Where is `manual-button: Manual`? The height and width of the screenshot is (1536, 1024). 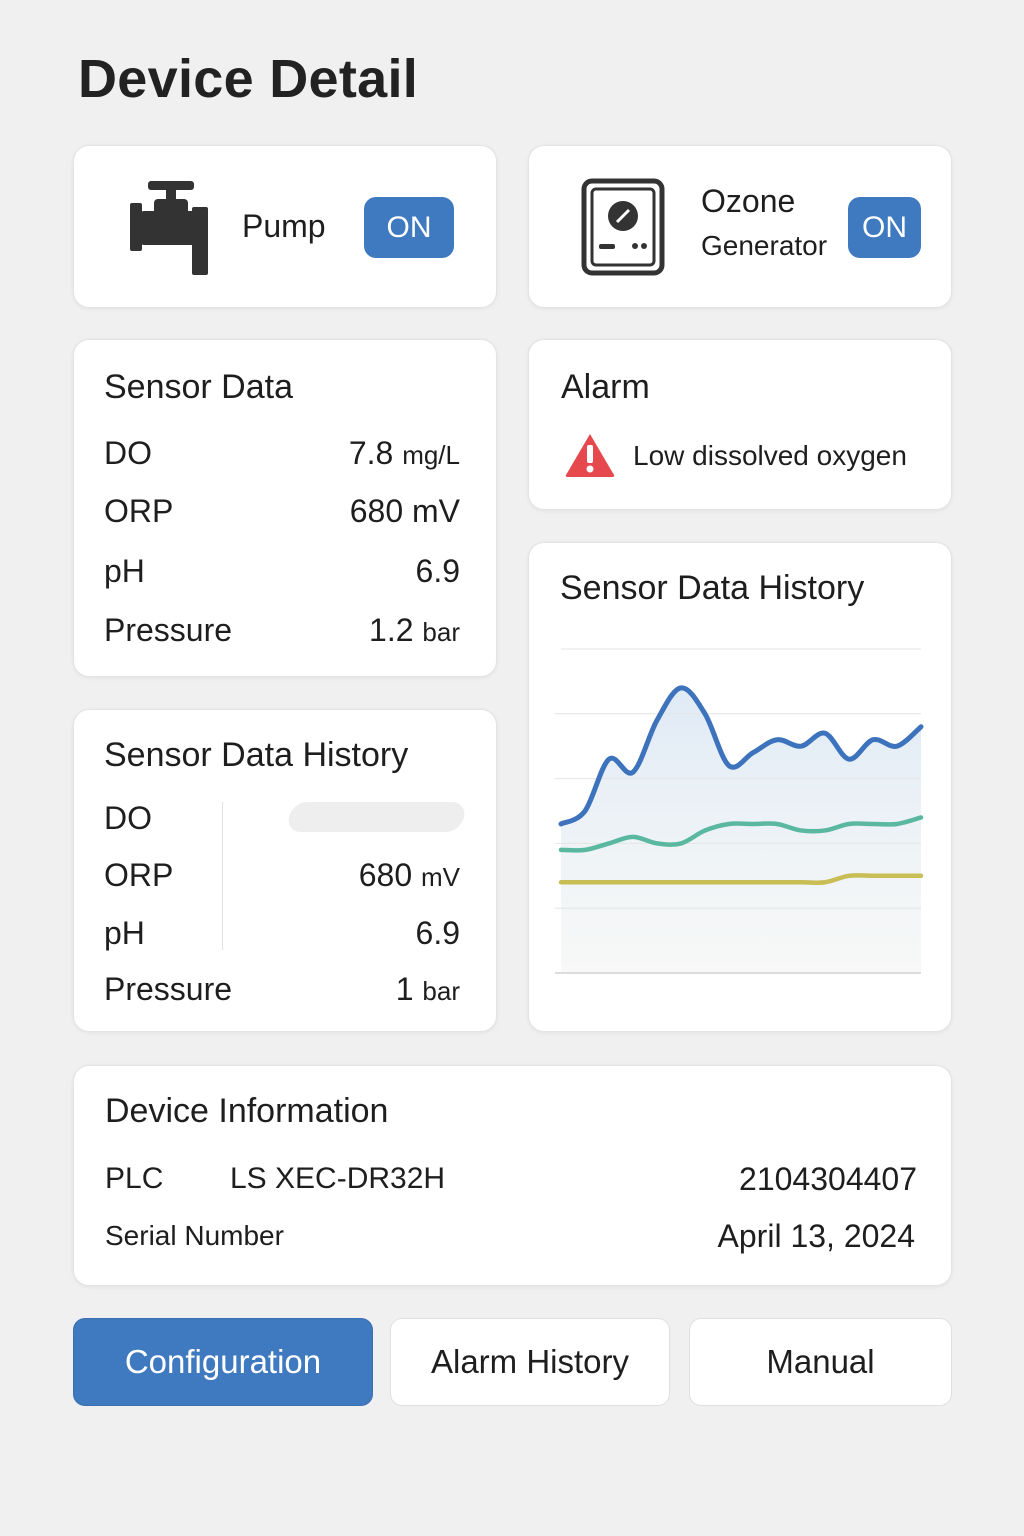
manual-button: Manual is located at coordinates (820, 1362).